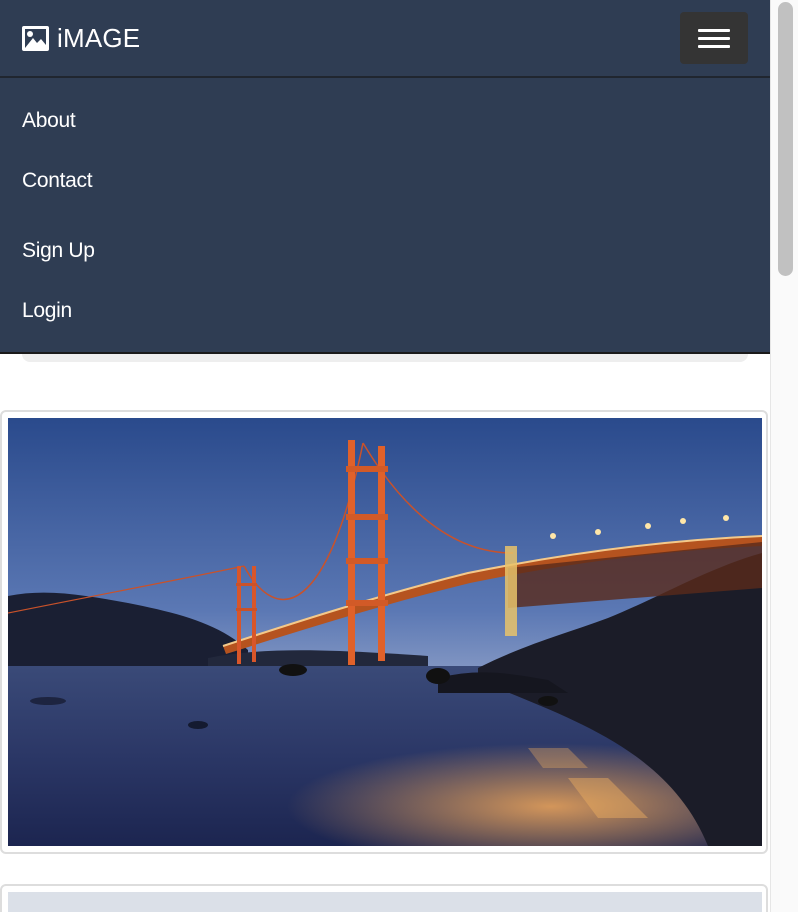 The width and height of the screenshot is (798, 912). Describe the element at coordinates (35, 38) in the screenshot. I see `picture-icon` at that location.